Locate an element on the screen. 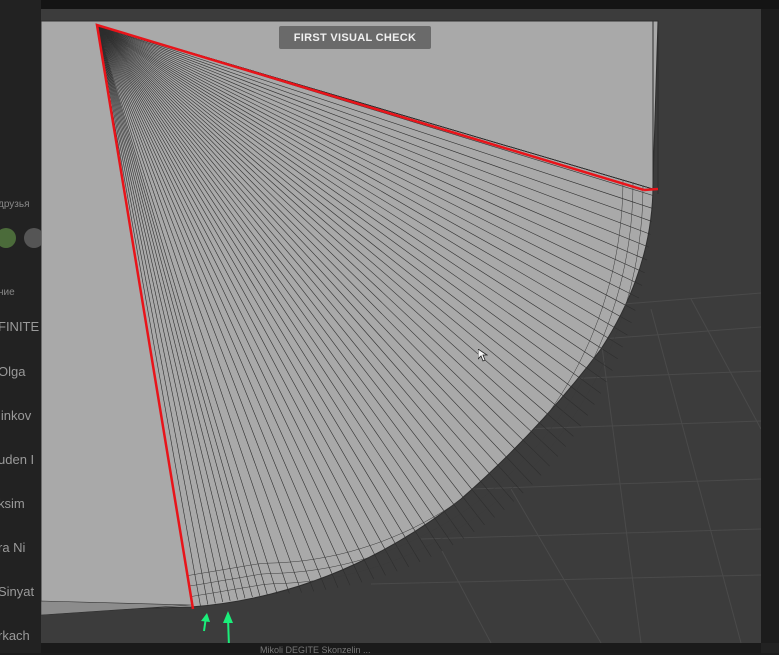 The height and width of the screenshot is (655, 779). bottom-strip is located at coordinates (401, 648).